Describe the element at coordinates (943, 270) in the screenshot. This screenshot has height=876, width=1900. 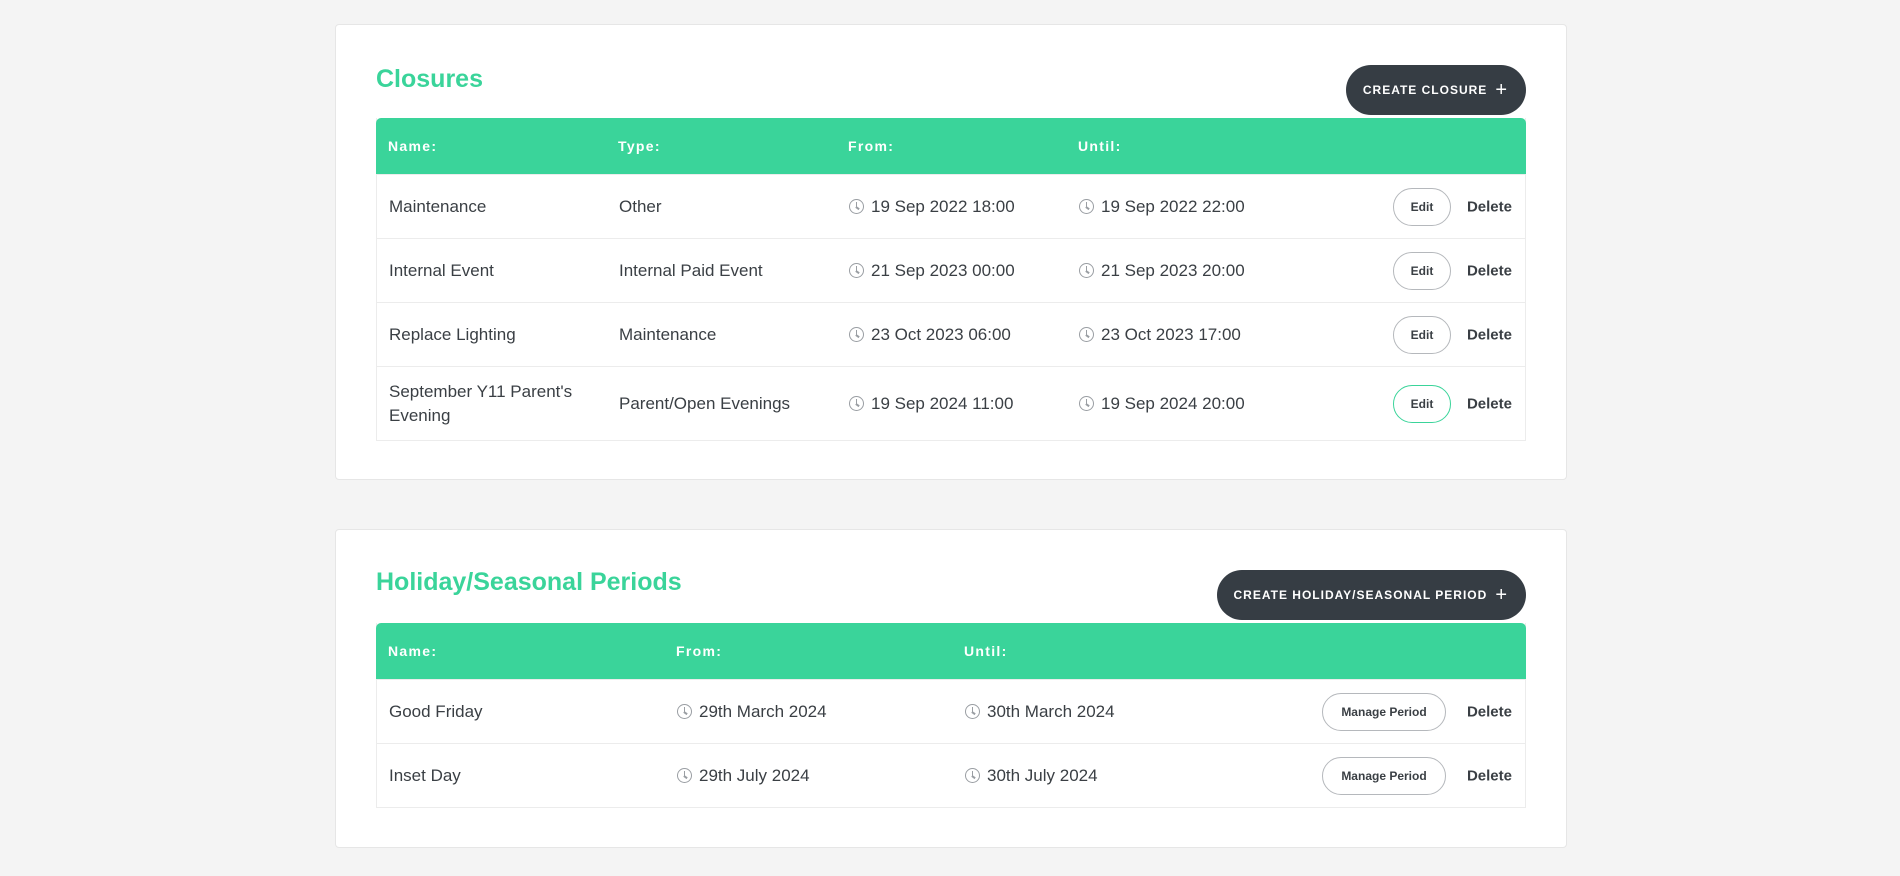
I see `closure-from-text: 21 Sep 2023 00:00` at that location.